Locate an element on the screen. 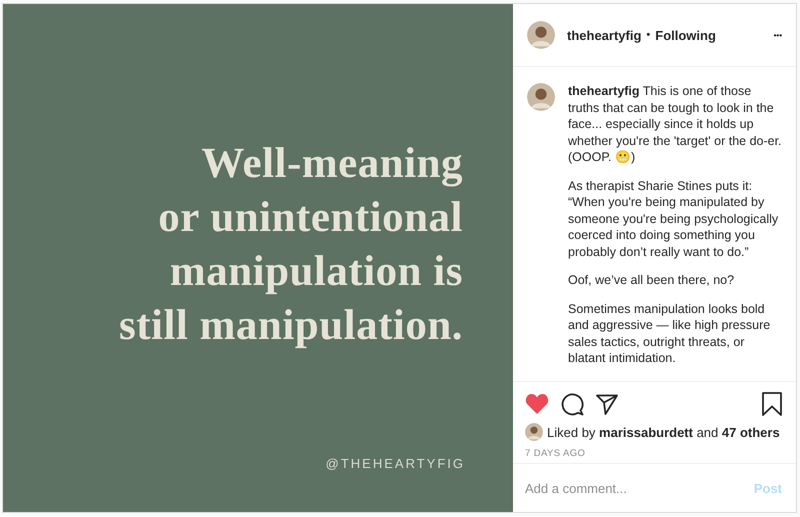 This screenshot has width=800, height=517. send-icon is located at coordinates (607, 404).